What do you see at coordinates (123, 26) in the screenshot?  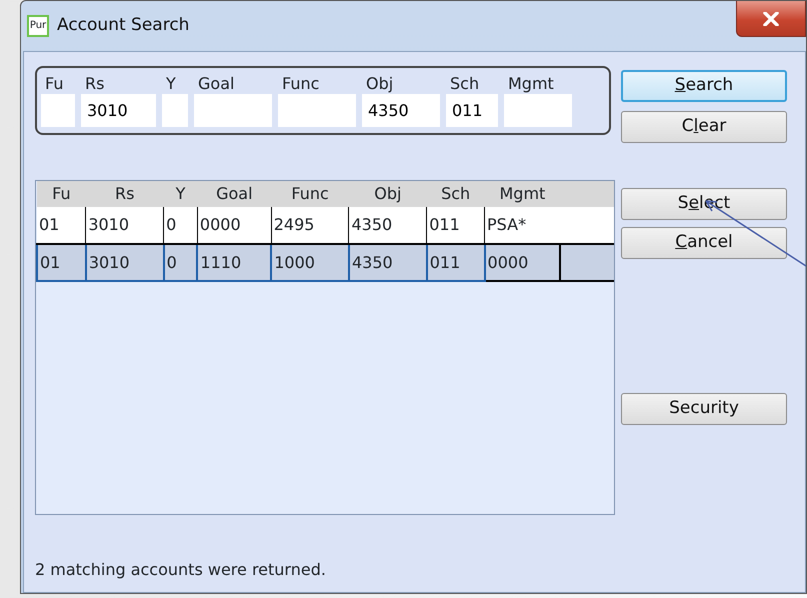 I see `window-title: Account Search` at bounding box center [123, 26].